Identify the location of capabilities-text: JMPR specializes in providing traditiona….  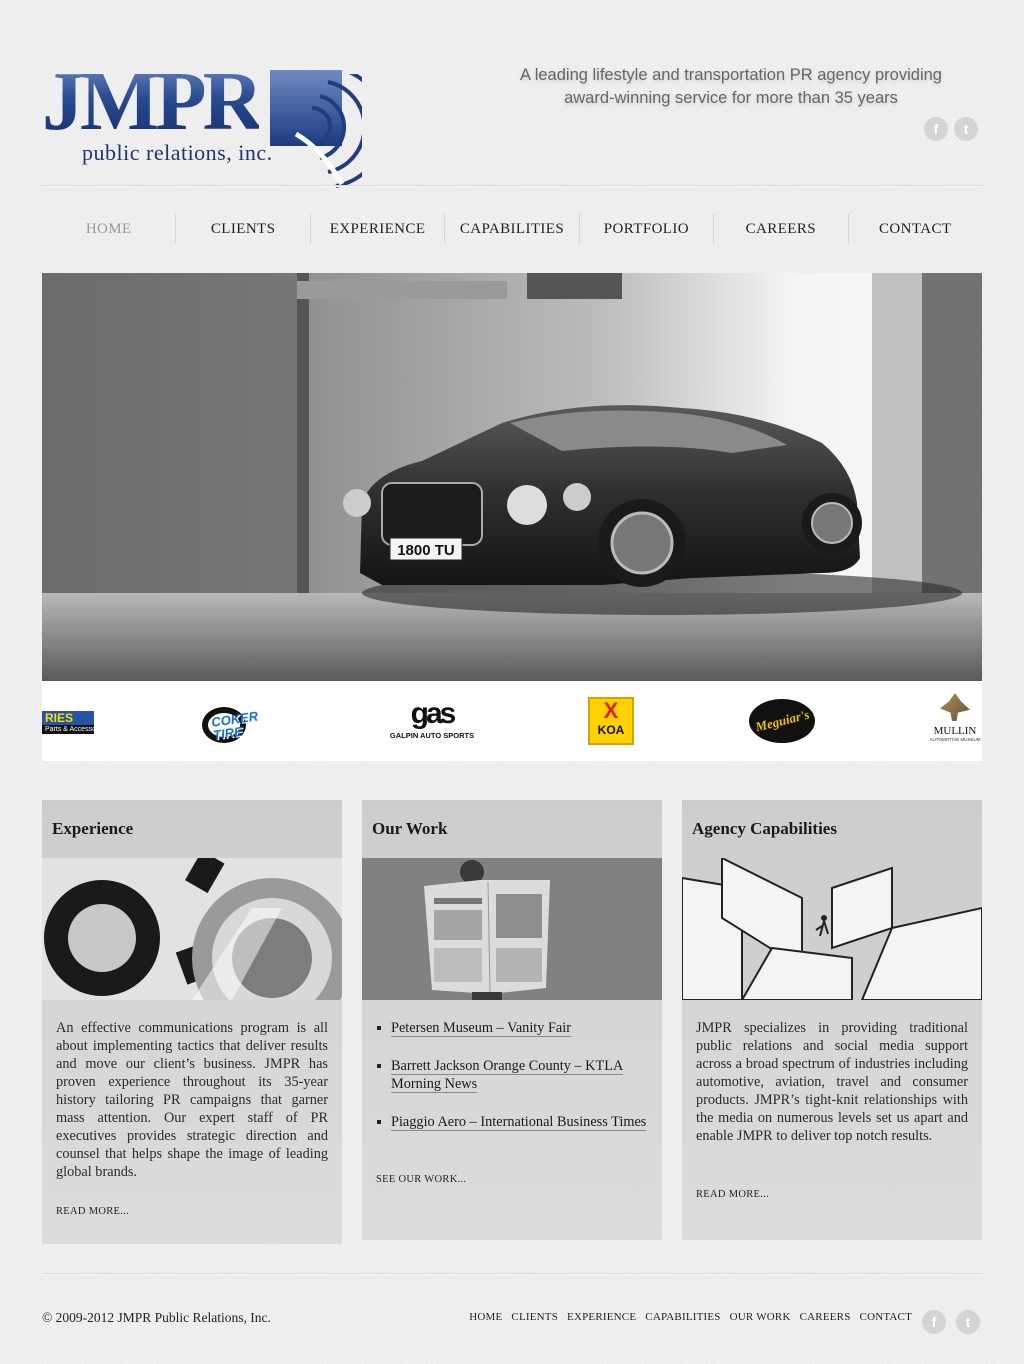
(832, 1082).